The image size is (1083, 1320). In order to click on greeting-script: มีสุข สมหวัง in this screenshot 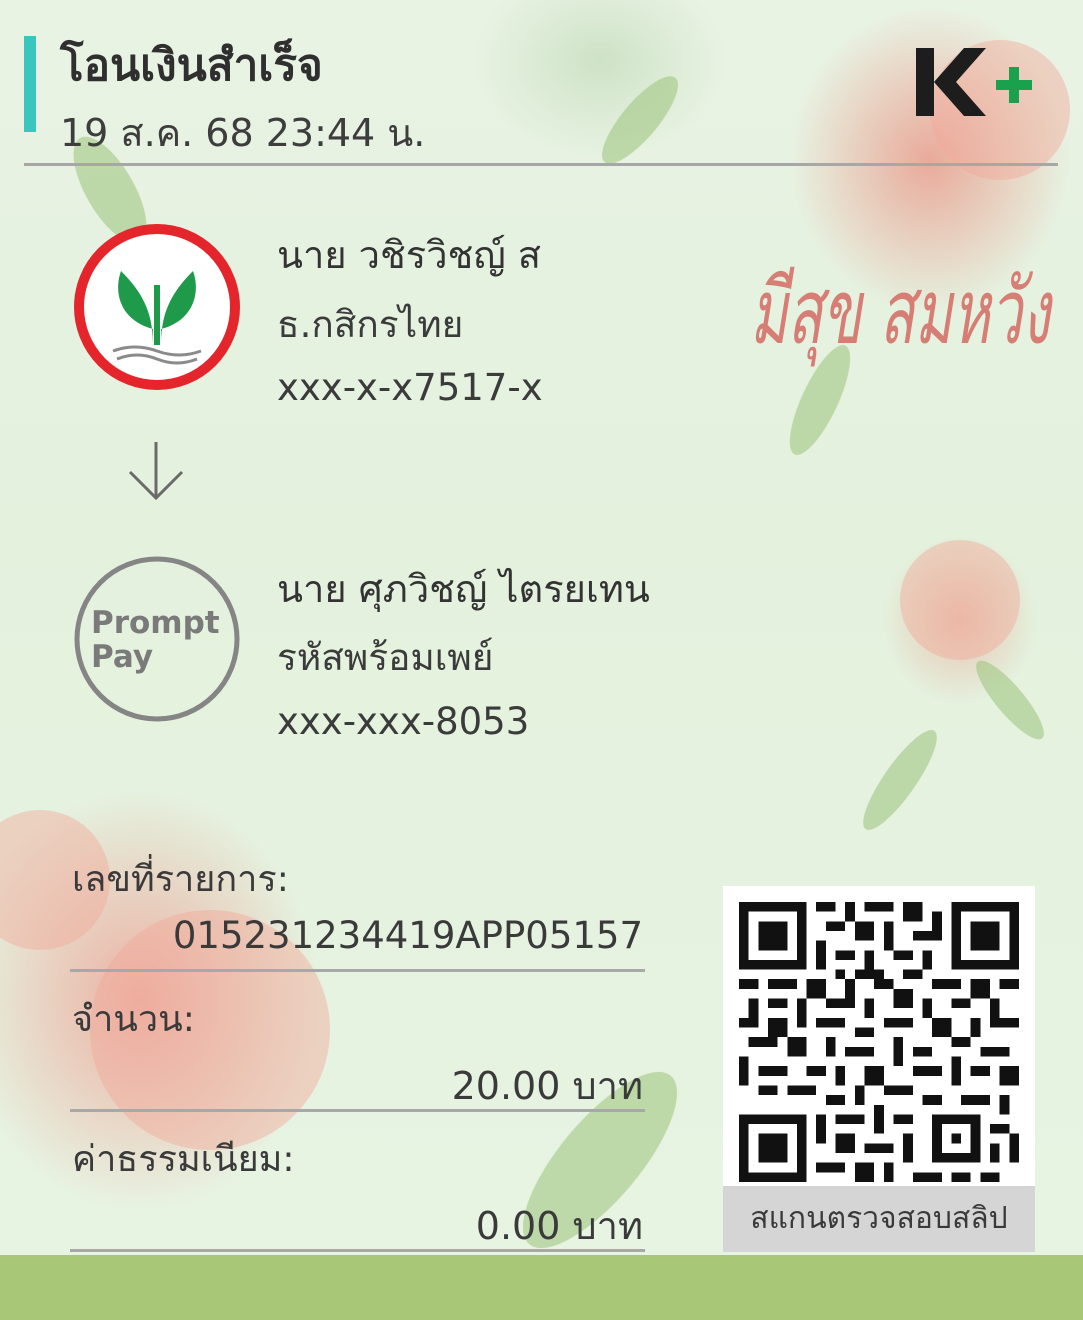, I will do `click(902, 313)`.